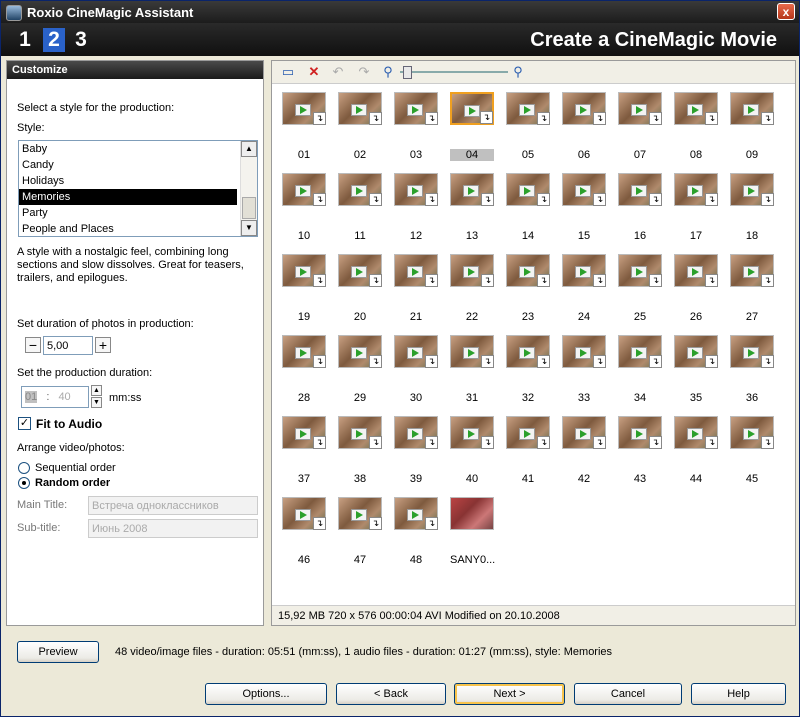 The width and height of the screenshot is (800, 717). I want to click on media-item: ↴ 22, so click(478, 290).